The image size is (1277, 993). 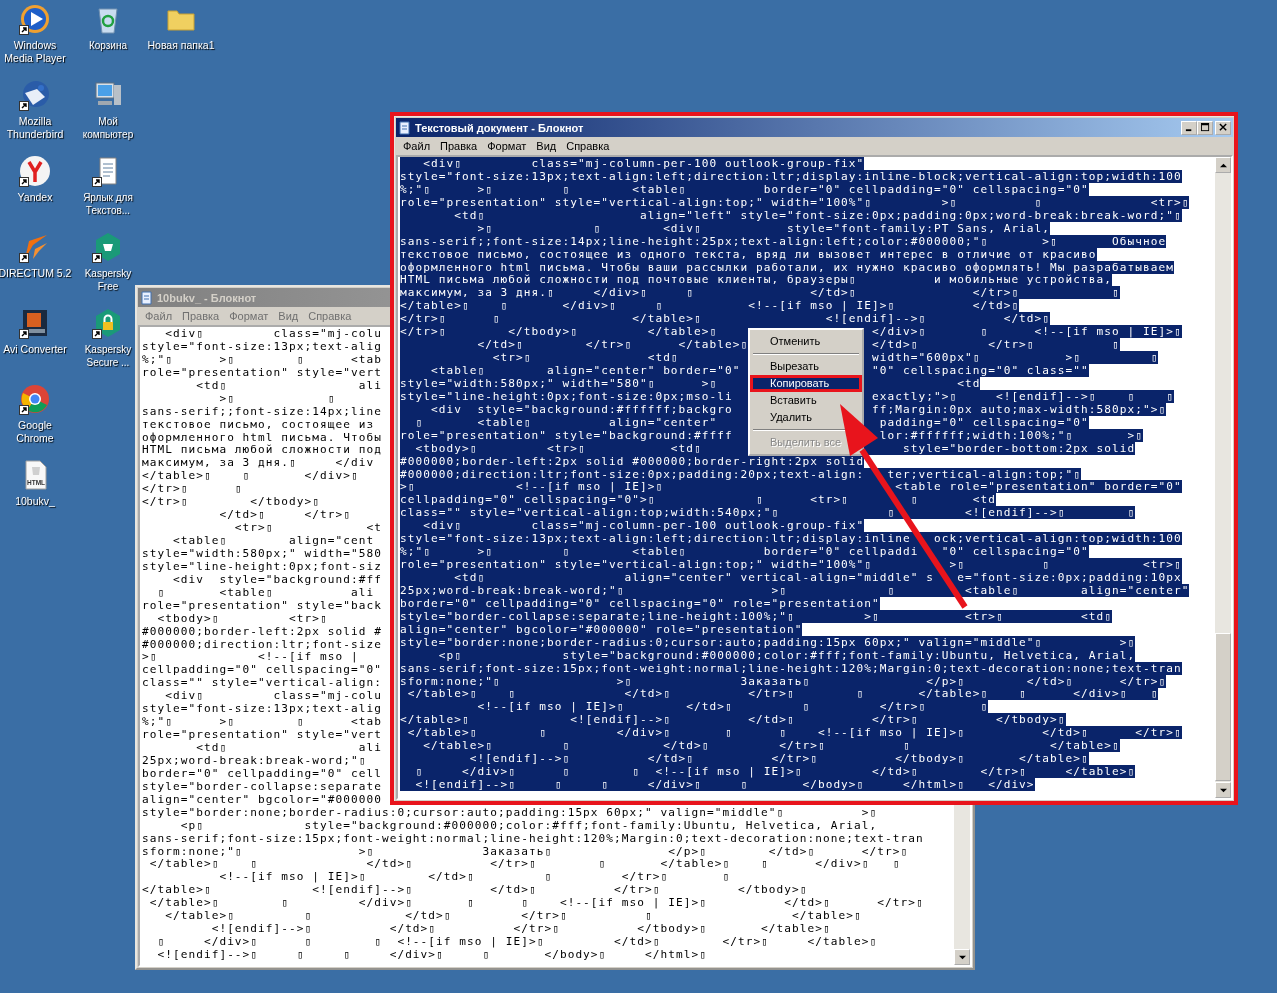 I want to click on code-line: <tr>▯ <t, so click(x=307, y=528).